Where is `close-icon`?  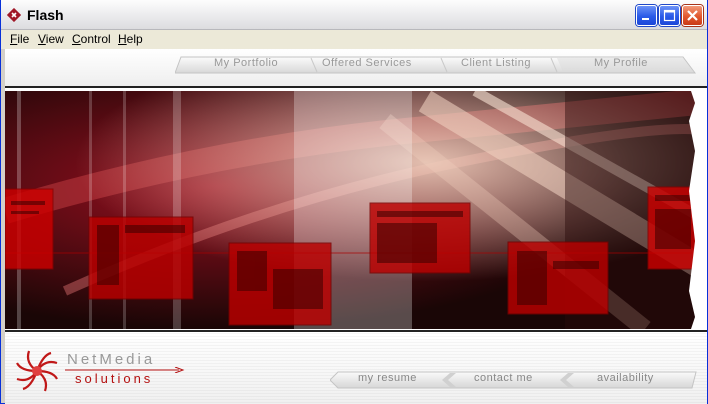
close-icon is located at coordinates (692, 15).